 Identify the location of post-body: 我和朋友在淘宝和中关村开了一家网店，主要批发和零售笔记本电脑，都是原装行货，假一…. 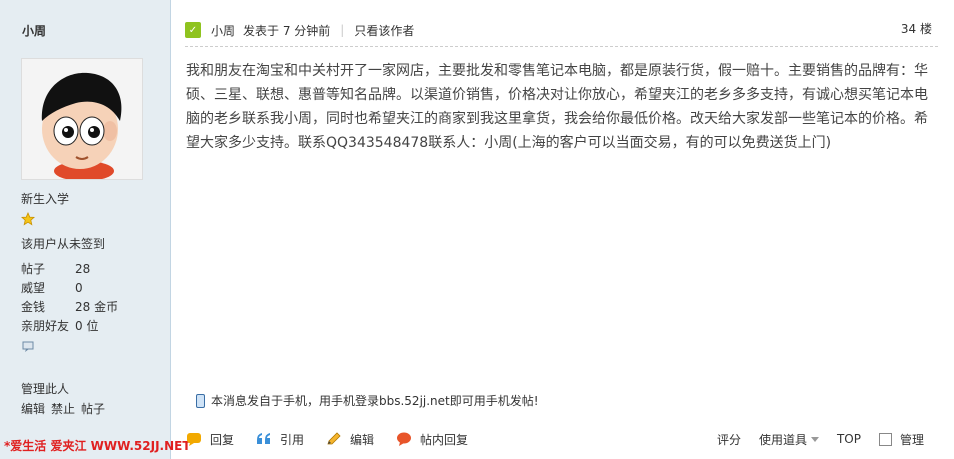
(557, 107).